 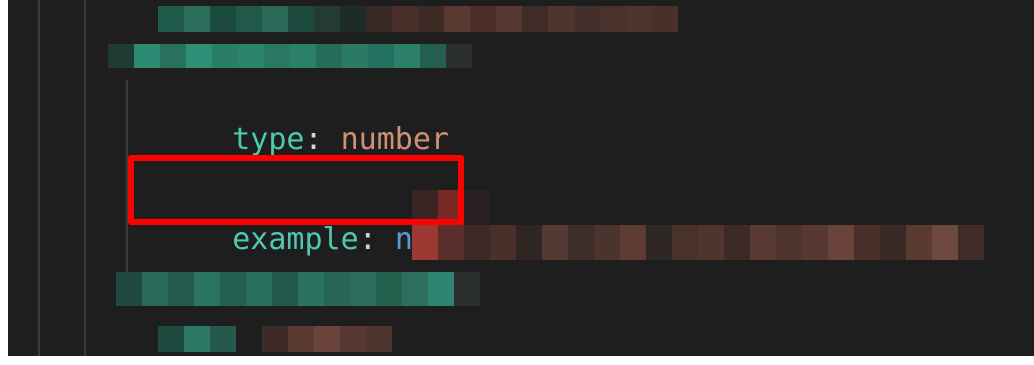 I want to click on highlight-box, so click(x=296, y=190).